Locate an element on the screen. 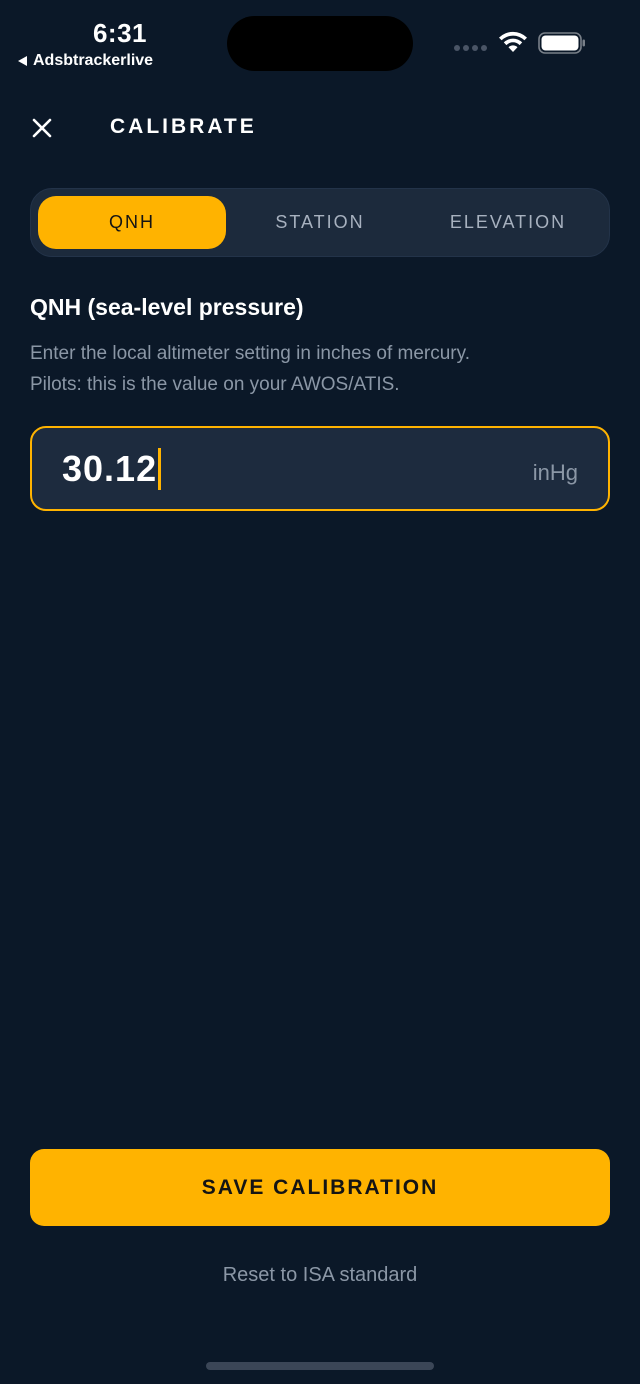 The width and height of the screenshot is (640, 1384). back-app-label: Adsbtrackerlive is located at coordinates (93, 60).